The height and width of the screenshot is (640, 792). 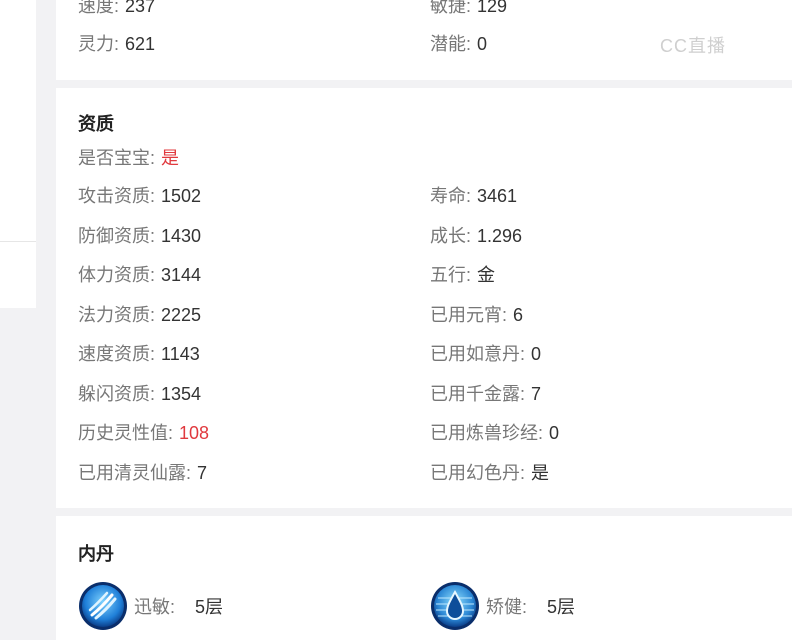 What do you see at coordinates (140, 8) in the screenshot?
I see `attr-value: 237` at bounding box center [140, 8].